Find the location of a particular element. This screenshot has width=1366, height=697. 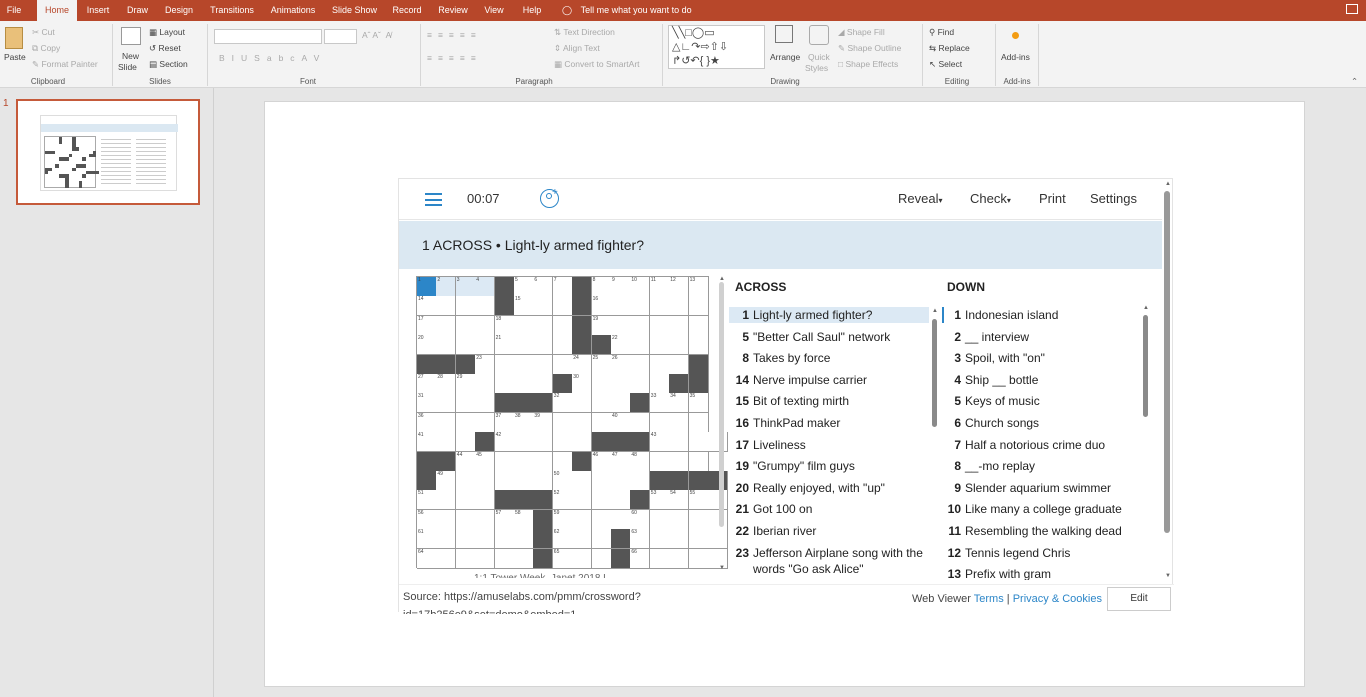

down-clue-item: 10 Like many a college graduate is located at coordinates (1033, 509).